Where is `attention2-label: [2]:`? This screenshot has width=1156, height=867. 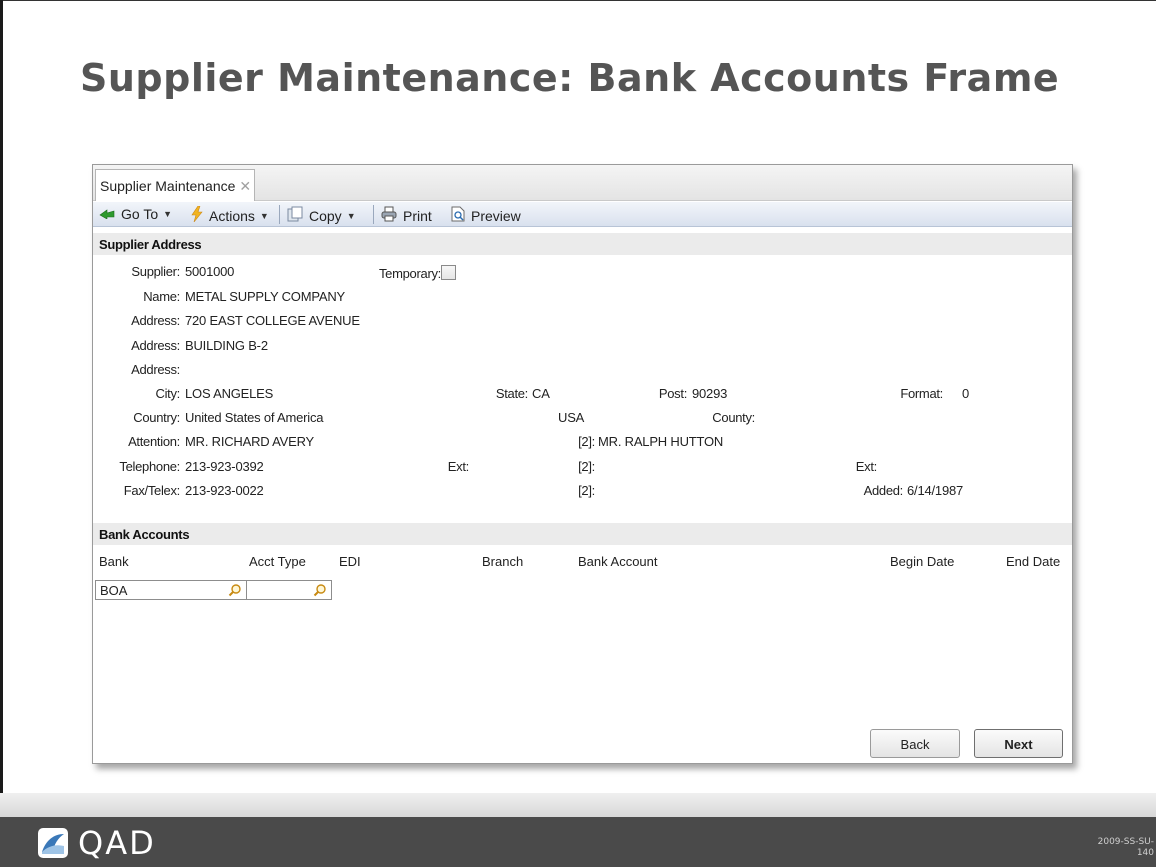
attention2-label: [2]: is located at coordinates (586, 441).